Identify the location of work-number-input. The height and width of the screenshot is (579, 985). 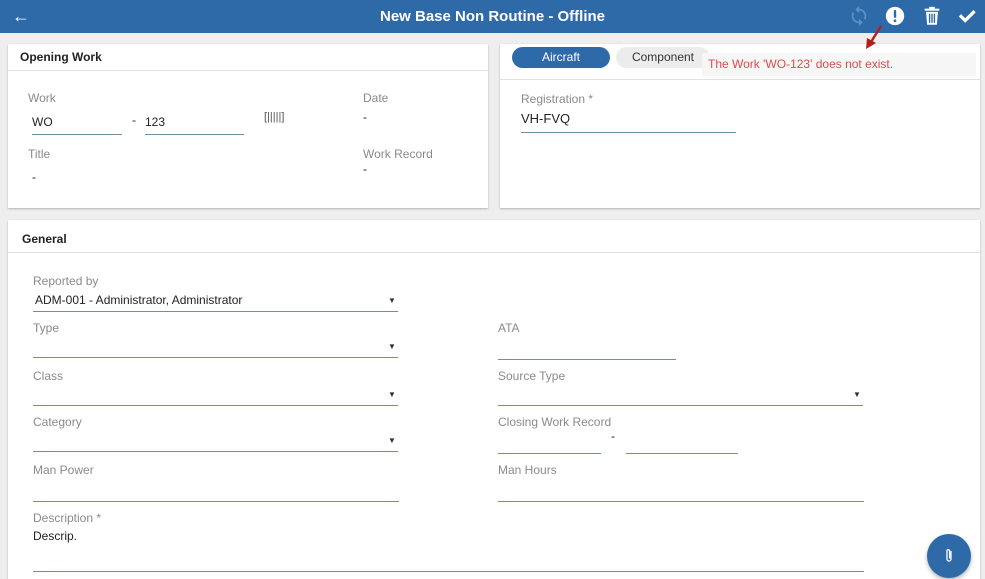
(194, 134).